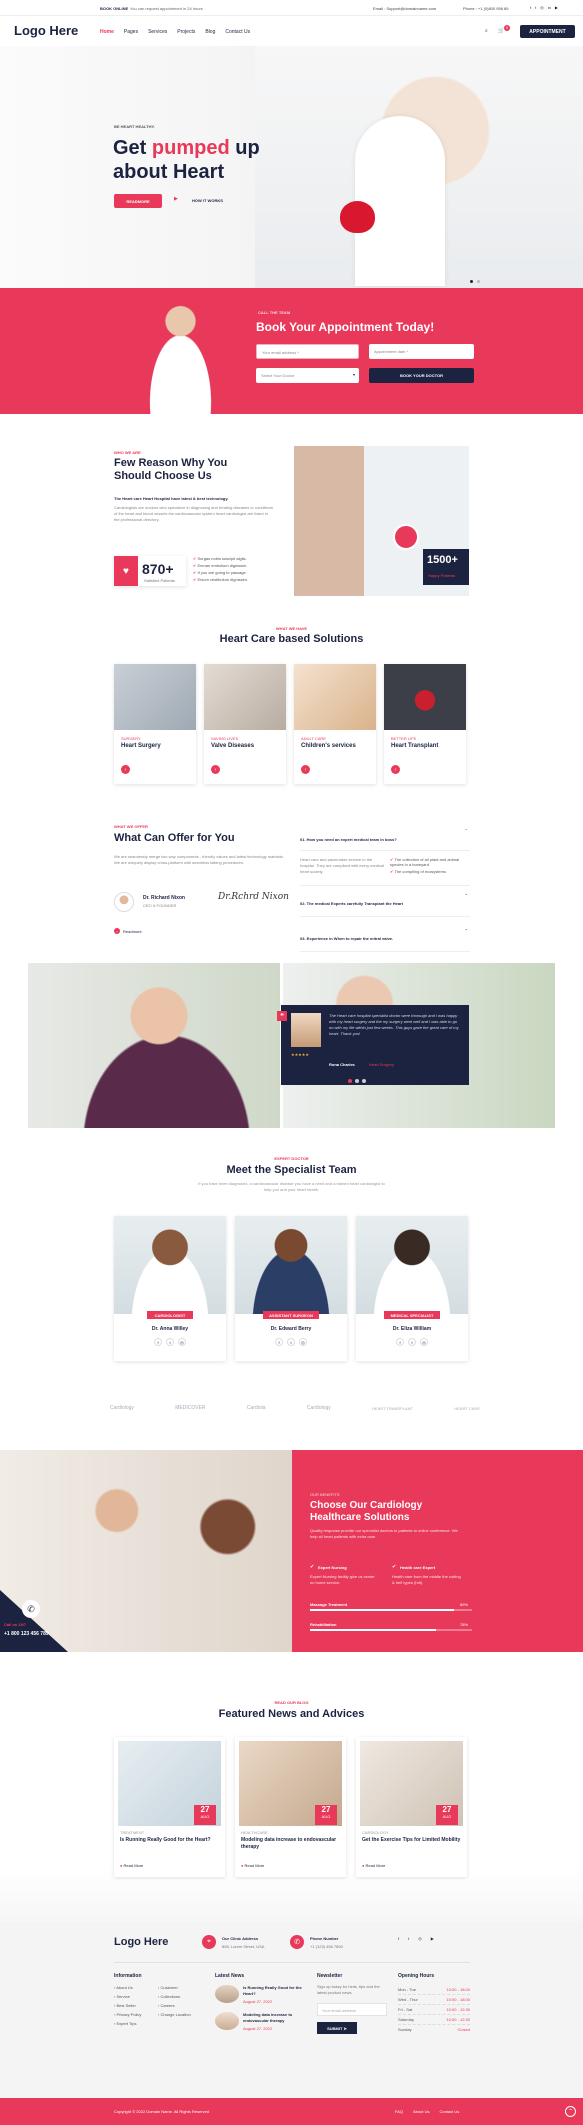 The width and height of the screenshot is (583, 2125). What do you see at coordinates (449, 2111) in the screenshot?
I see `footer-bottom-link: Contact Us` at bounding box center [449, 2111].